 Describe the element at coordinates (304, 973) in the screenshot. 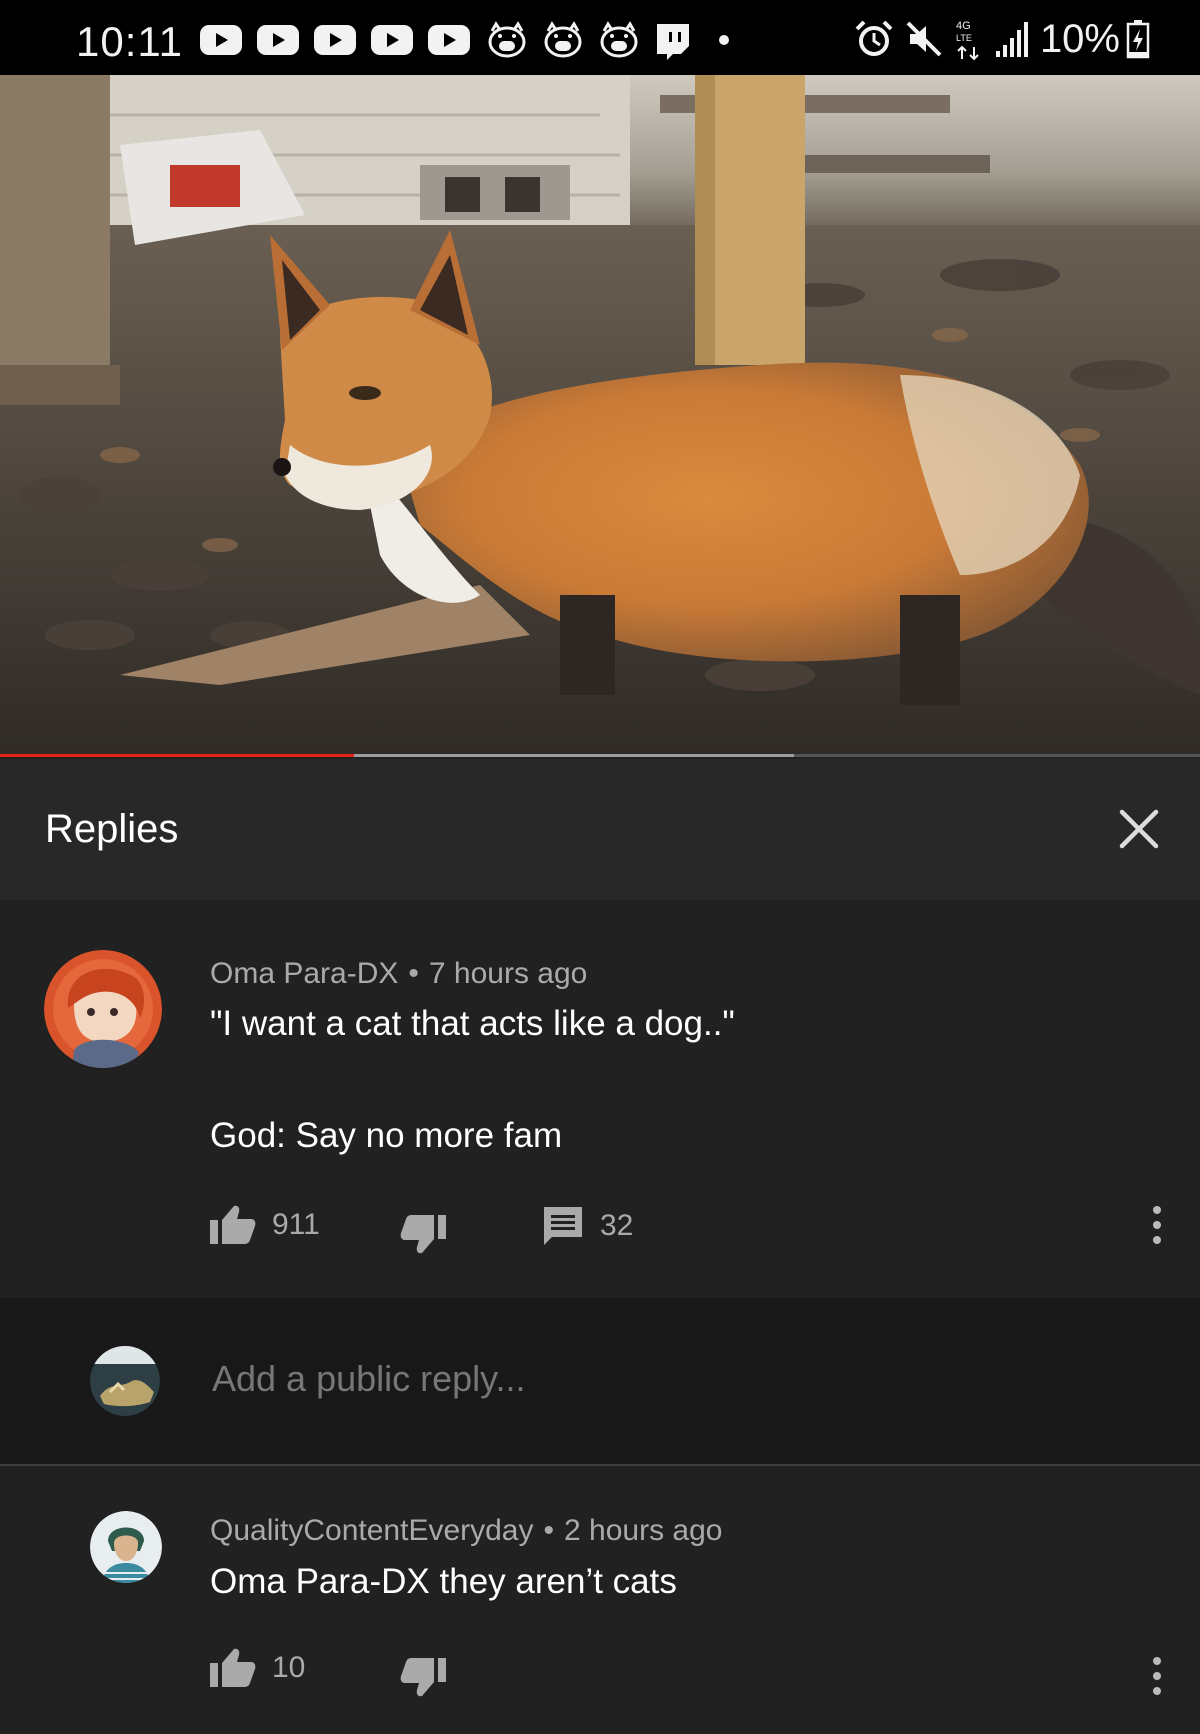

I see `comment-author: Oma Para-DX` at that location.